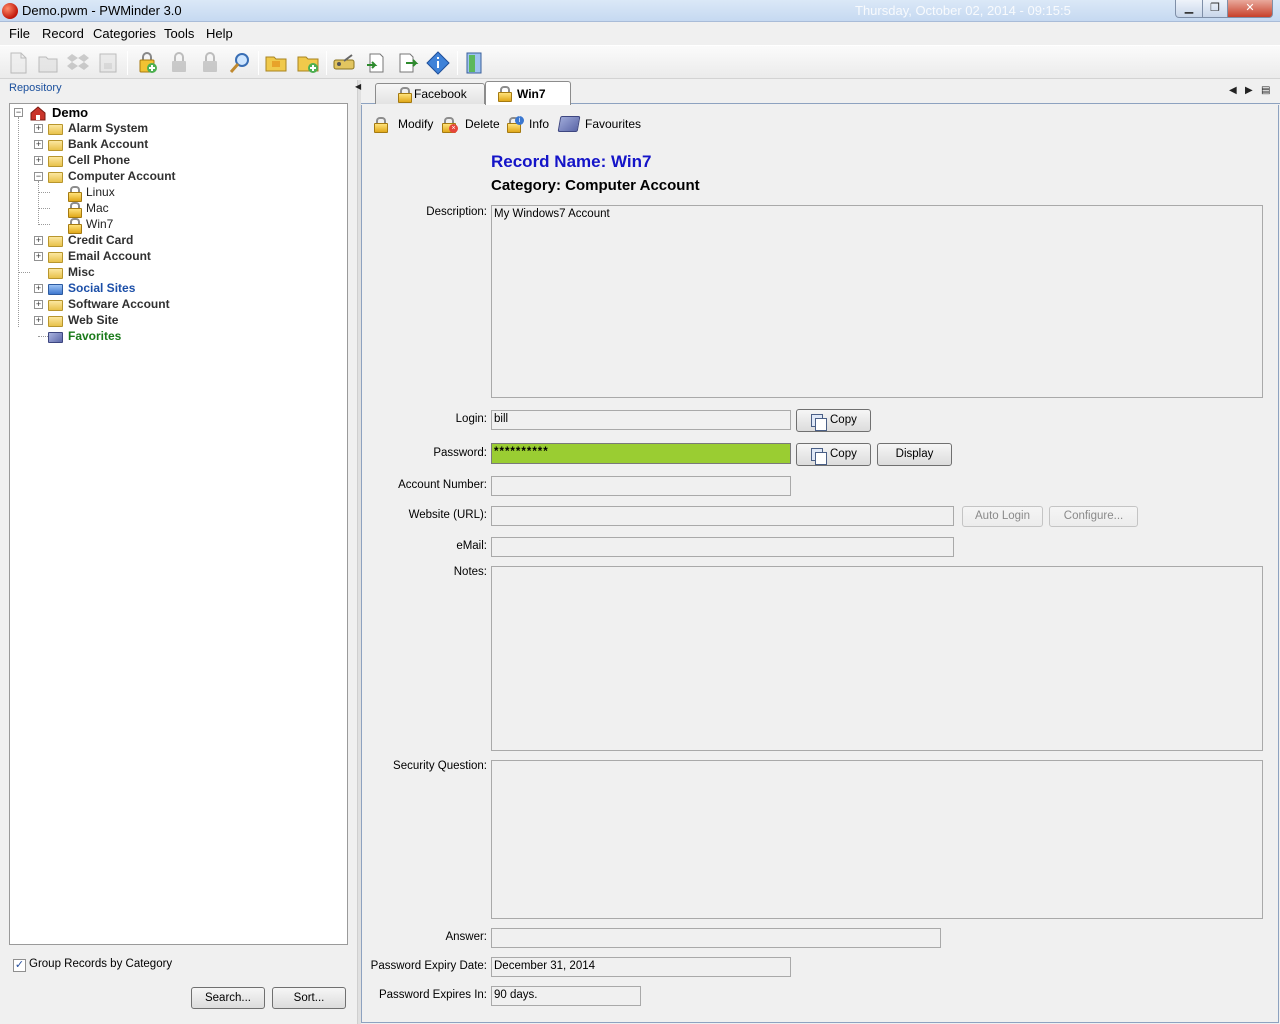  I want to click on group-by-category-label: Group Records by Category, so click(101, 964).